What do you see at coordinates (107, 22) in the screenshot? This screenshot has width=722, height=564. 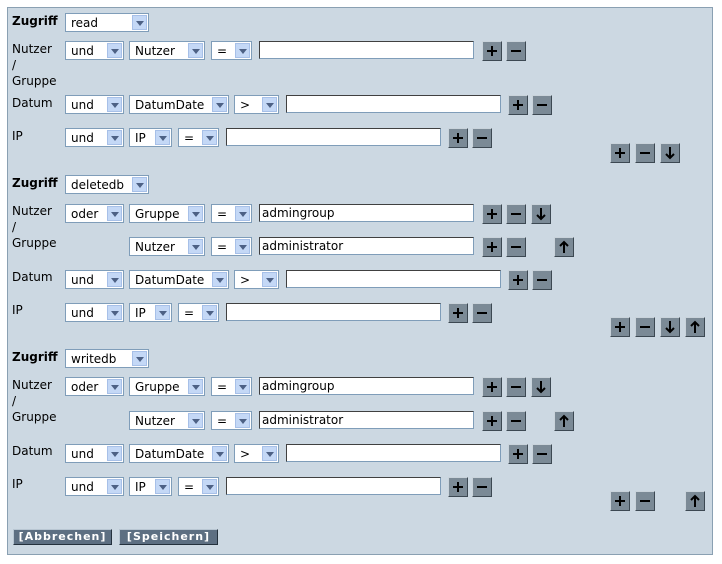 I see `access-select: read` at bounding box center [107, 22].